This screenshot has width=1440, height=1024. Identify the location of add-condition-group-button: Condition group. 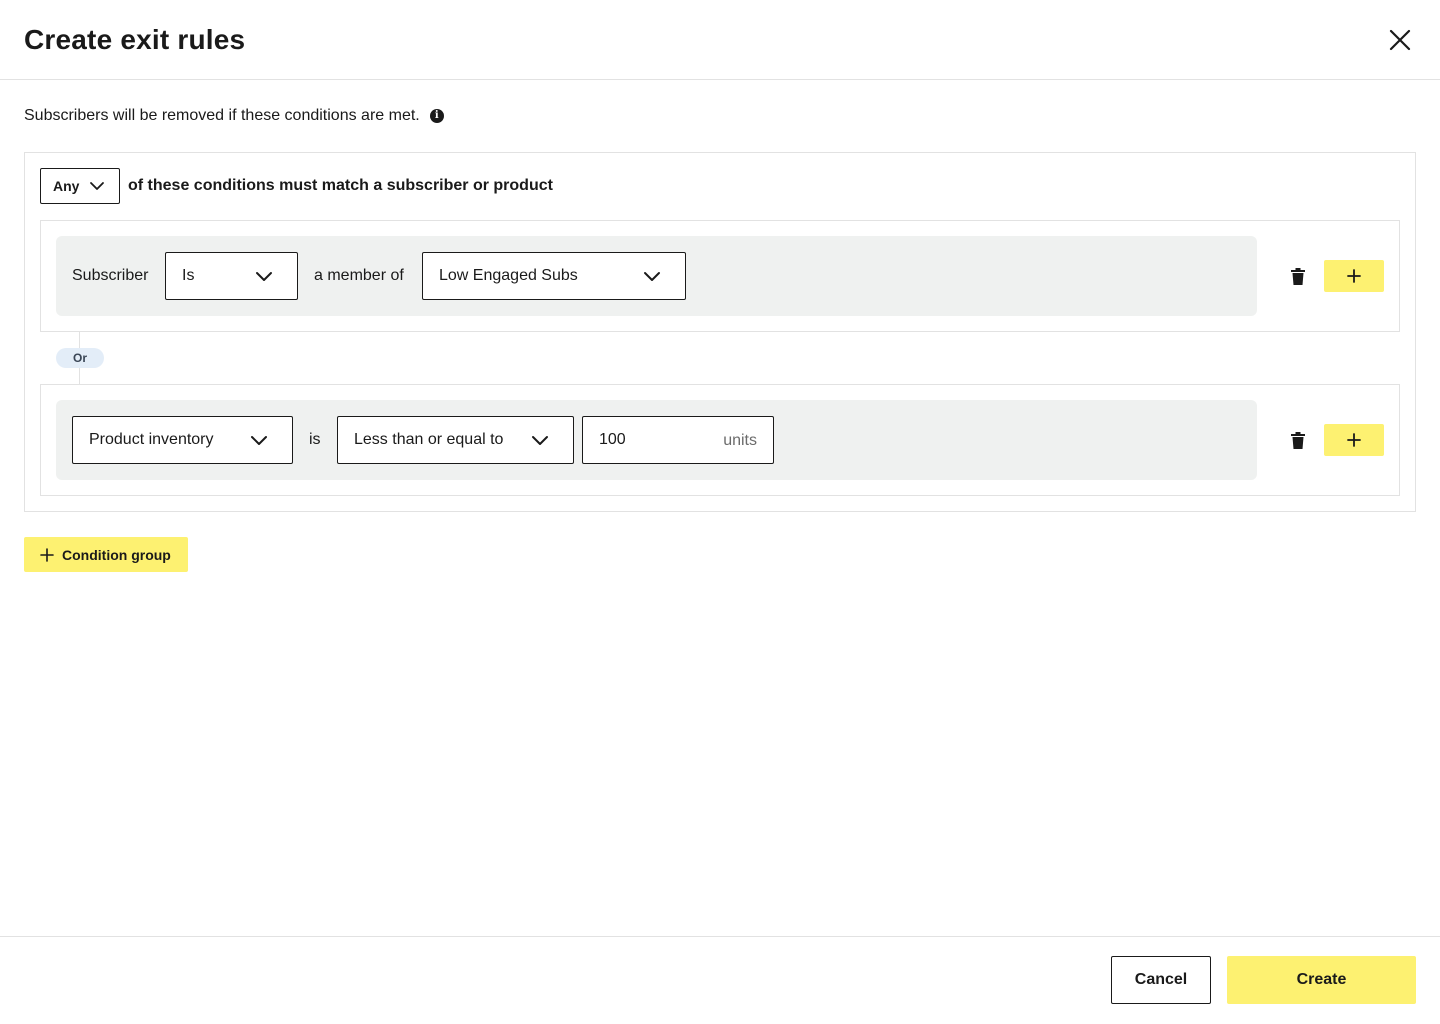
(106, 554).